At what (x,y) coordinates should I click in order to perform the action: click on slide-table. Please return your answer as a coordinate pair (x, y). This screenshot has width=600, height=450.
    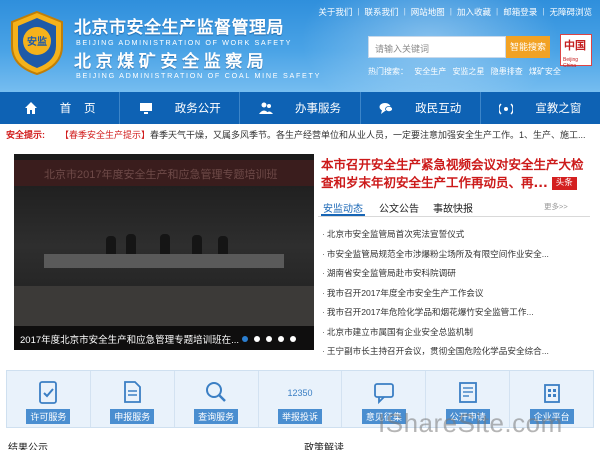
    Looking at the image, I should click on (164, 261).